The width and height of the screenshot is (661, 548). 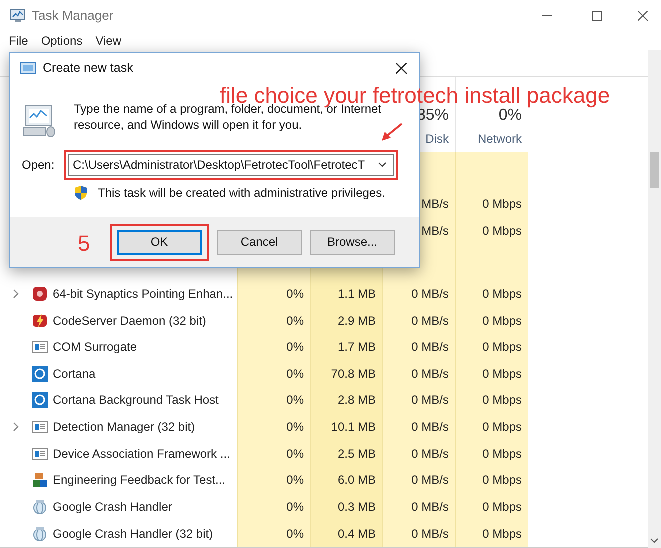 What do you see at coordinates (109, 41) in the screenshot?
I see `menu-item: View` at bounding box center [109, 41].